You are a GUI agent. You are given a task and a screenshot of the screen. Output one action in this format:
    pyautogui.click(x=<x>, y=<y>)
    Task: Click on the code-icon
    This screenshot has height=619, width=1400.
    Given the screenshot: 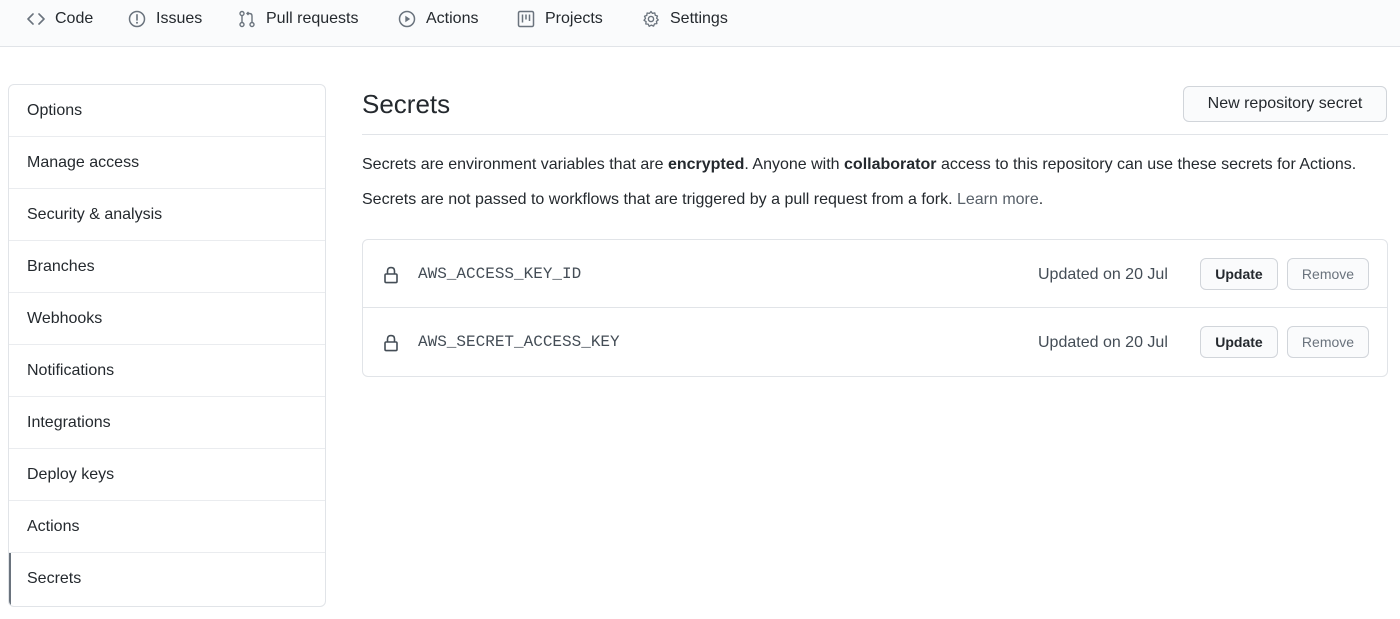 What is the action you would take?
    pyautogui.click(x=36, y=19)
    